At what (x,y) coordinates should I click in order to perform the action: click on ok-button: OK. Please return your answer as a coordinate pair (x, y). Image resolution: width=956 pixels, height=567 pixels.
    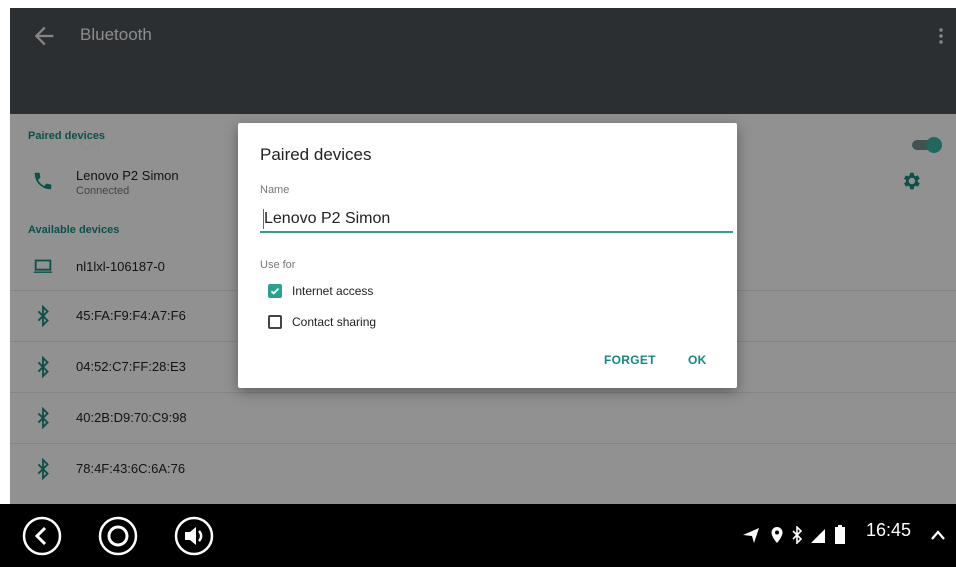
    Looking at the image, I should click on (697, 360).